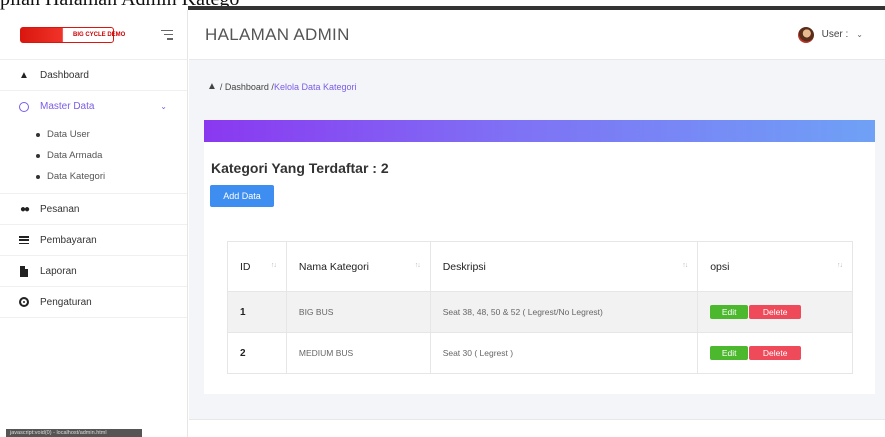 The height and width of the screenshot is (437, 885). Describe the element at coordinates (835, 34) in the screenshot. I see `user-label: User :` at that location.